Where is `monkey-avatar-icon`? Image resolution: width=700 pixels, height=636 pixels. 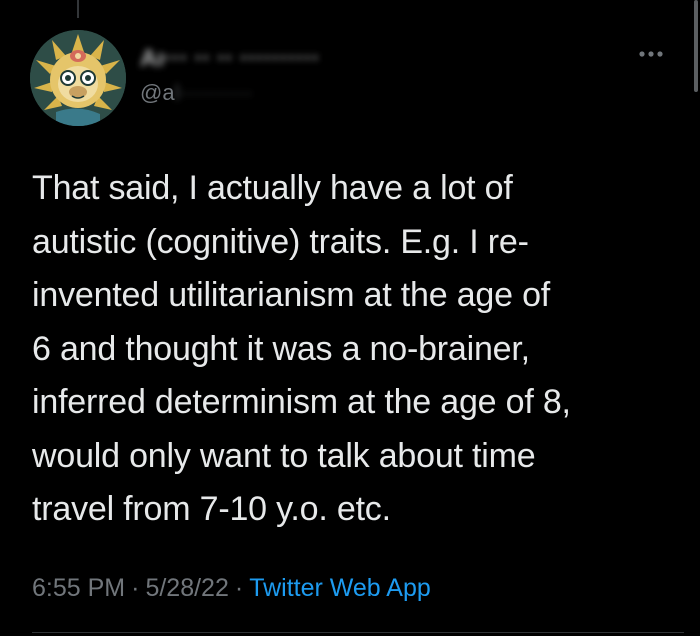 monkey-avatar-icon is located at coordinates (78, 78).